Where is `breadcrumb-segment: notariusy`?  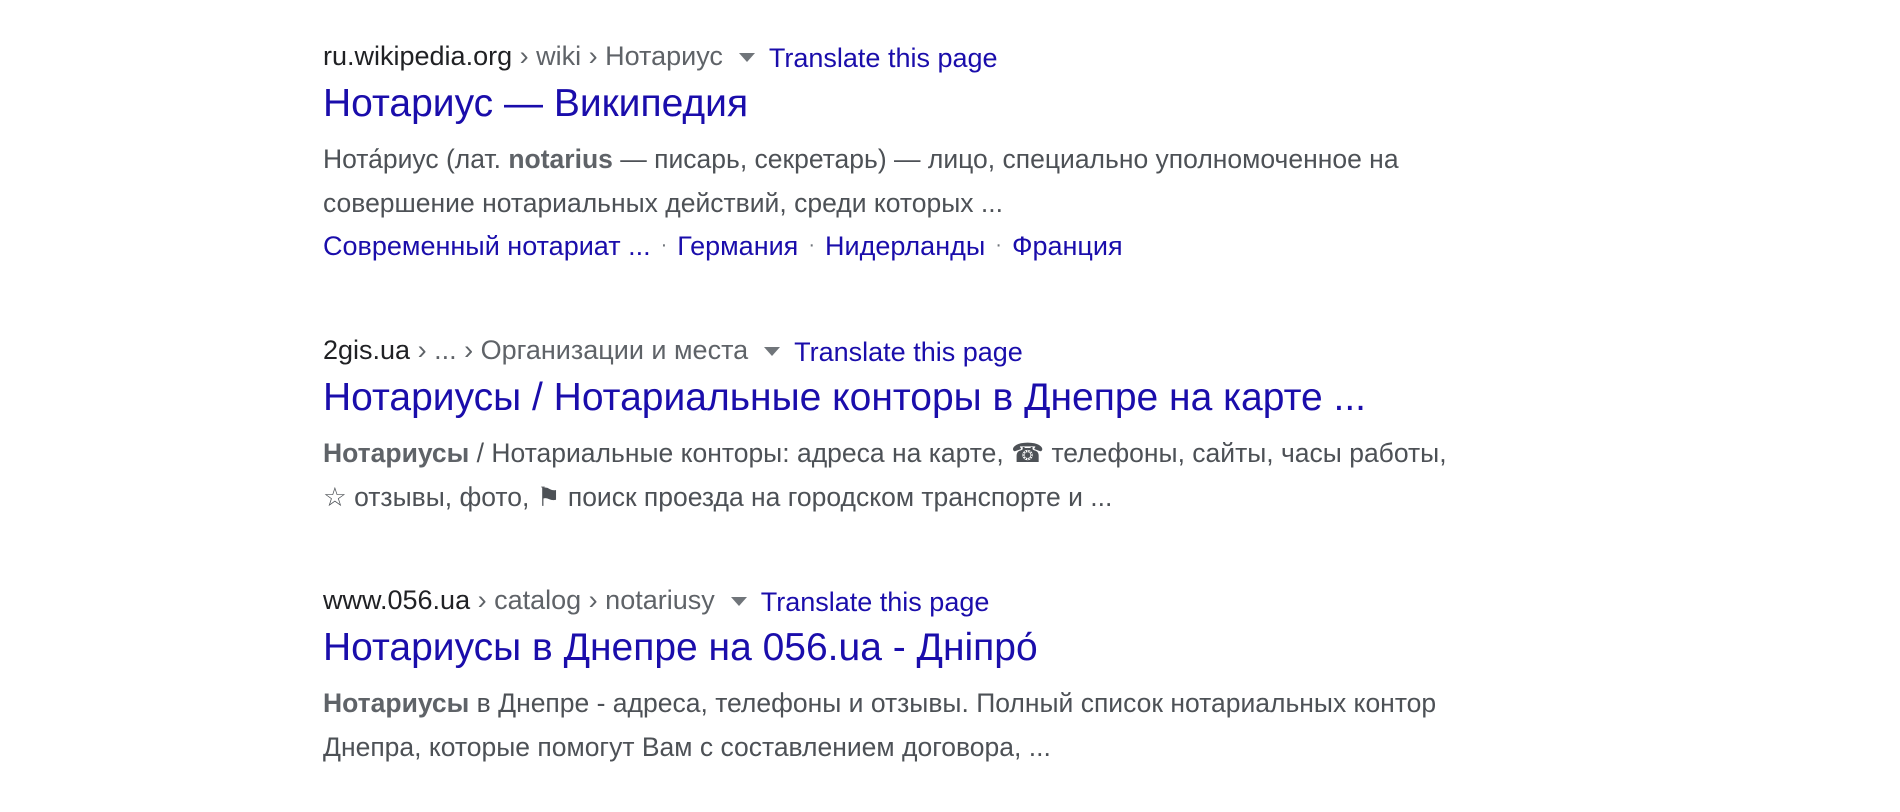
breadcrumb-segment: notariusy is located at coordinates (660, 600).